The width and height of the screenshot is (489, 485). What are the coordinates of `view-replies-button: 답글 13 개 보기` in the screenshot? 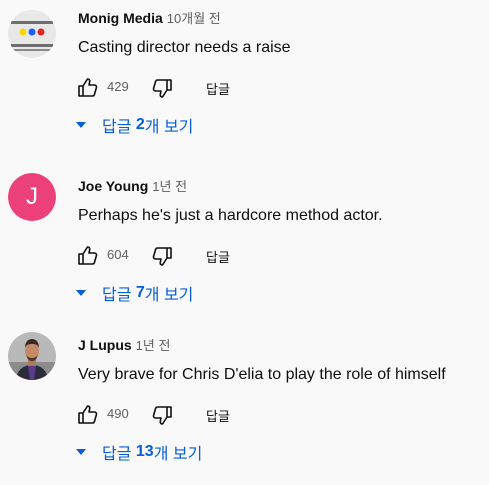 It's located at (137, 452).